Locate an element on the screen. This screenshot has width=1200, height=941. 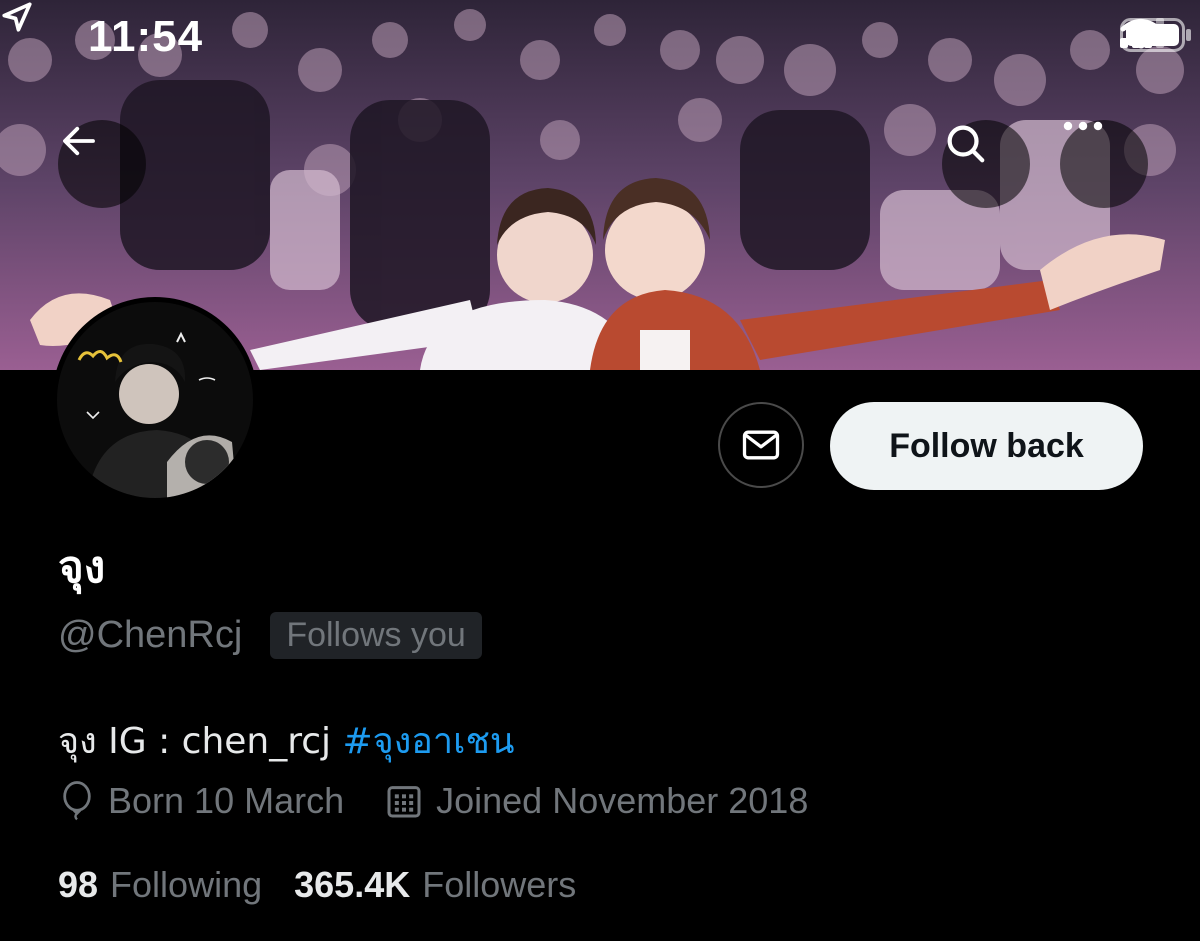
birthday-item: Born 10 March is located at coordinates (201, 801).